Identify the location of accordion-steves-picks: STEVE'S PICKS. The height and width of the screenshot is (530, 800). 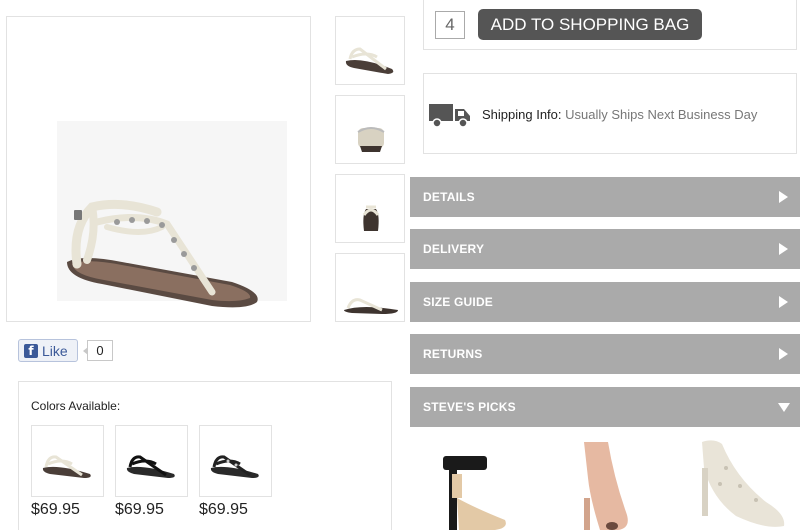
(605, 407).